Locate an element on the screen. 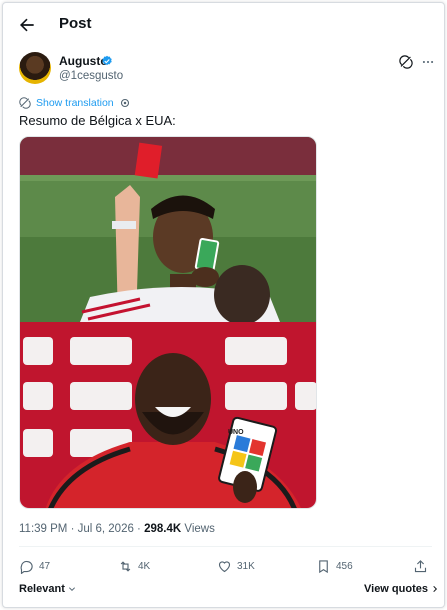  timestamp: 11:39 PM · Jul 6, 2026 · is located at coordinates (81, 529).